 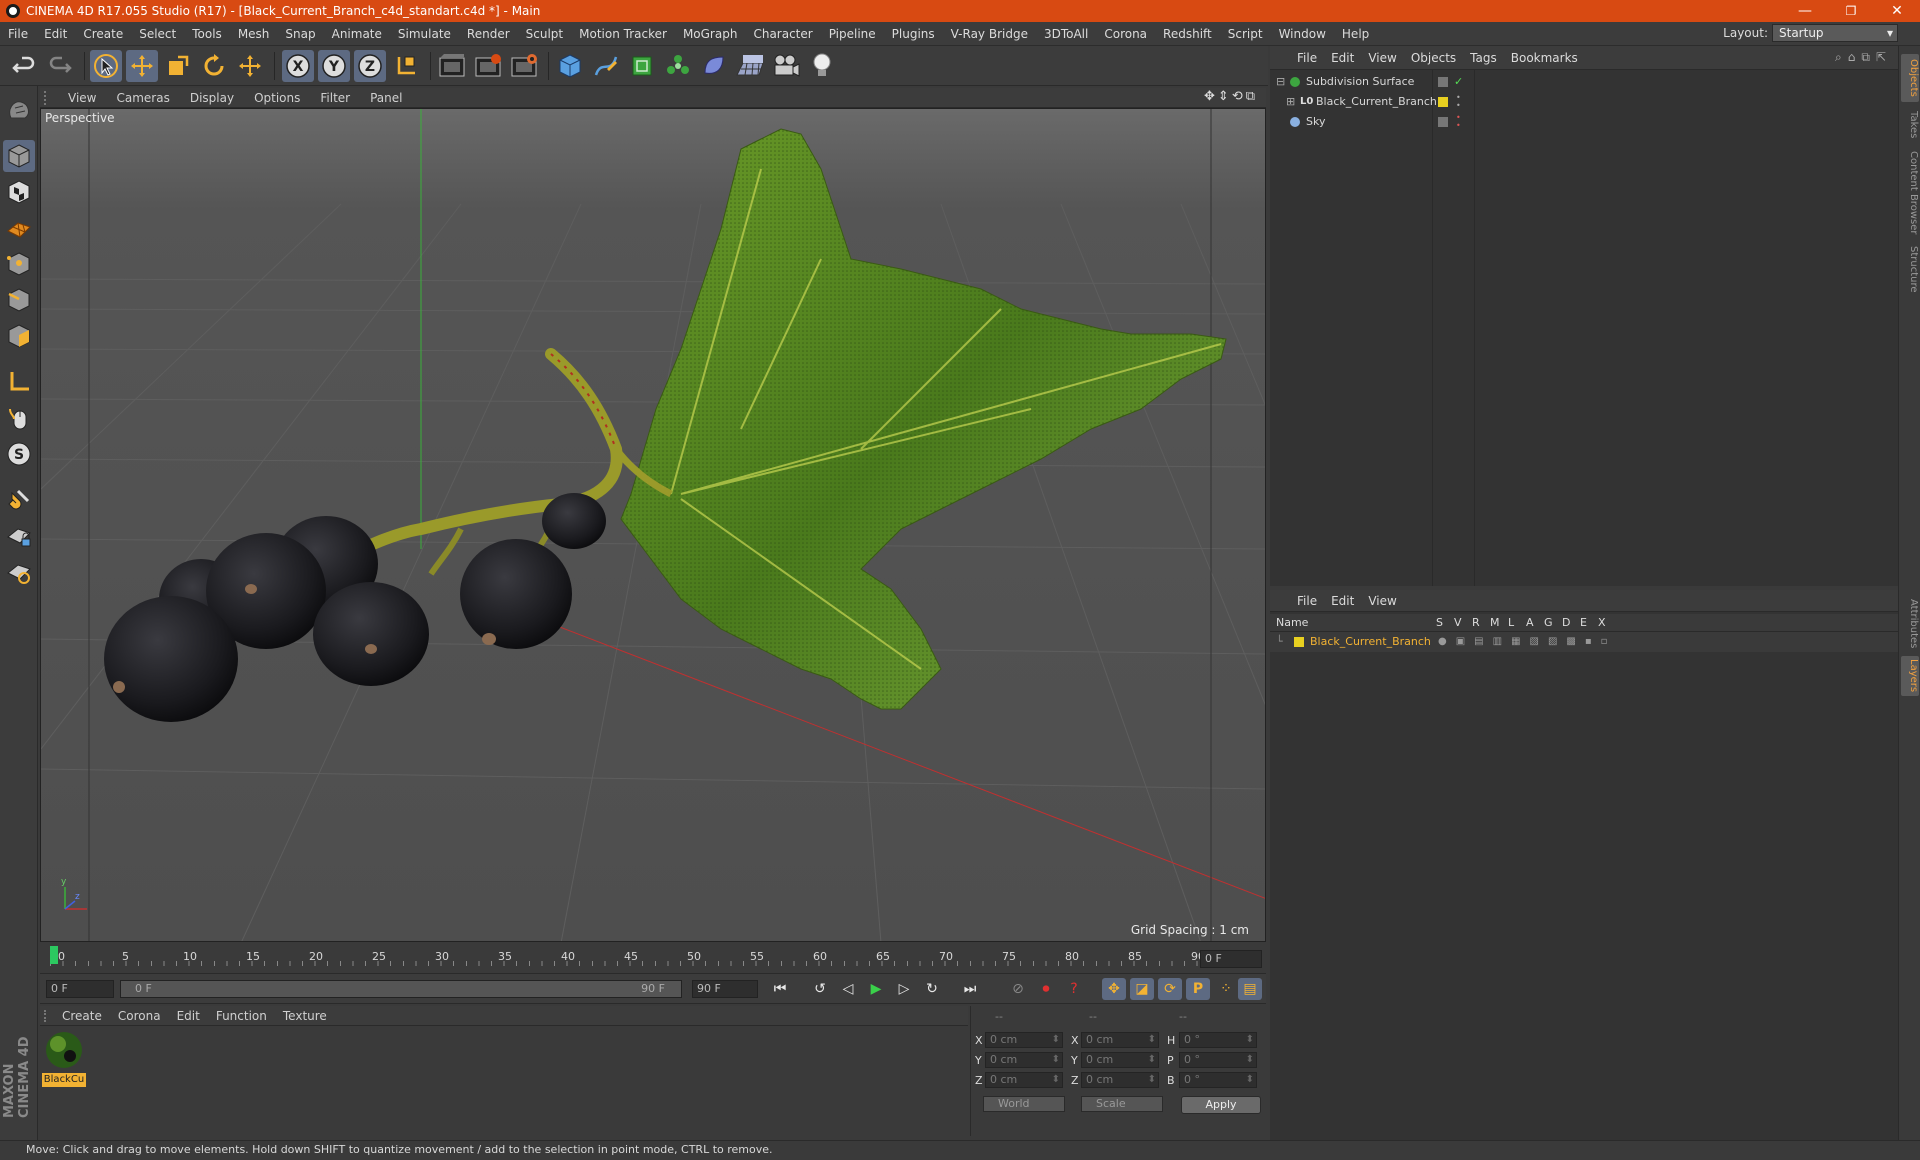 I want to click on menu-help: Help, so click(x=1355, y=34).